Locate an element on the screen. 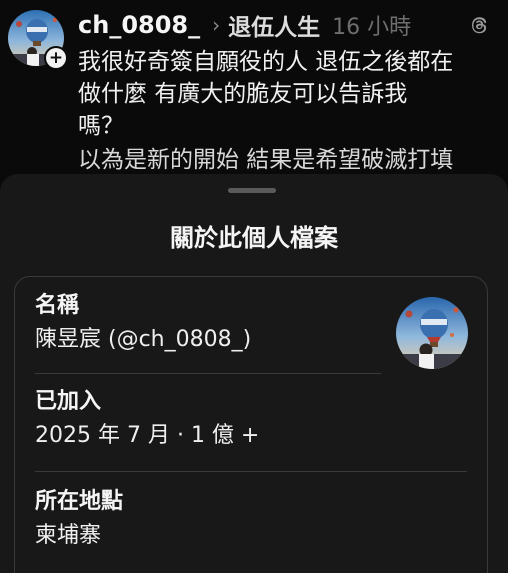 Image resolution: width=508 pixels, height=573 pixels. location-label: 所在地點 is located at coordinates (79, 501).